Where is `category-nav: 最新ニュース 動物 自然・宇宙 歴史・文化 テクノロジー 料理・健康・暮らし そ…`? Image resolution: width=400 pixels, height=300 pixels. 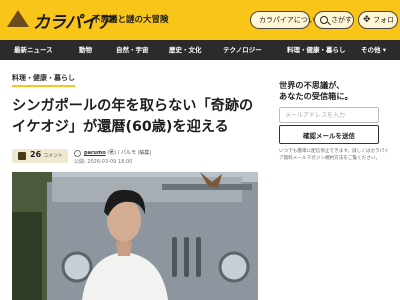 category-nav: 最新ニュース 動物 自然・宇宙 歴史・文化 テクノロジー 料理・健康・暮らし そ… is located at coordinates (200, 50).